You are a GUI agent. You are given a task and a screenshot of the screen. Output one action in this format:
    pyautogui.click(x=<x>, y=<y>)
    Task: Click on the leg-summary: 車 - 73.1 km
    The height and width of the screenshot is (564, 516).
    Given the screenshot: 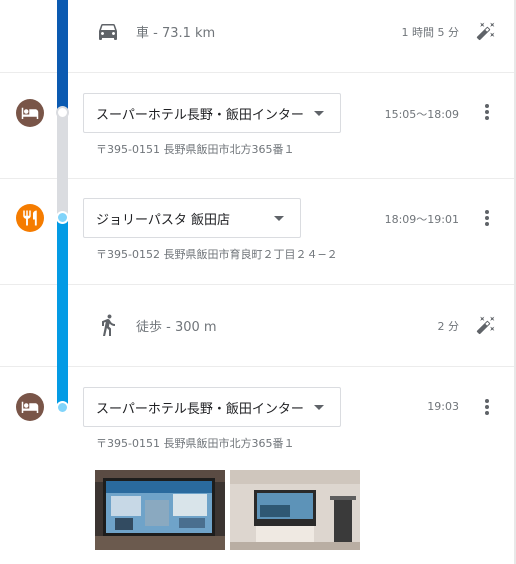 What is the action you would take?
    pyautogui.click(x=176, y=33)
    